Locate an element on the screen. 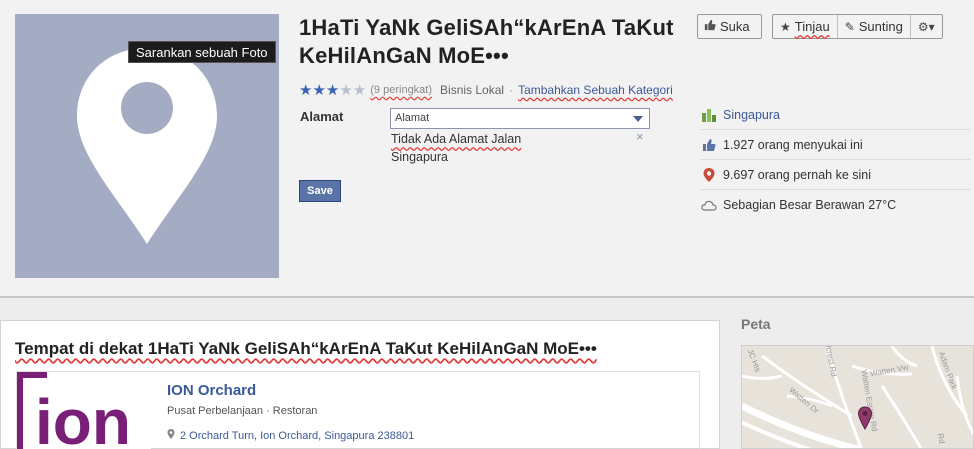 The width and height of the screenshot is (974, 449). page-actions-group: ★ Tinjau ✎ Sunting ⚙▾ is located at coordinates (857, 26).